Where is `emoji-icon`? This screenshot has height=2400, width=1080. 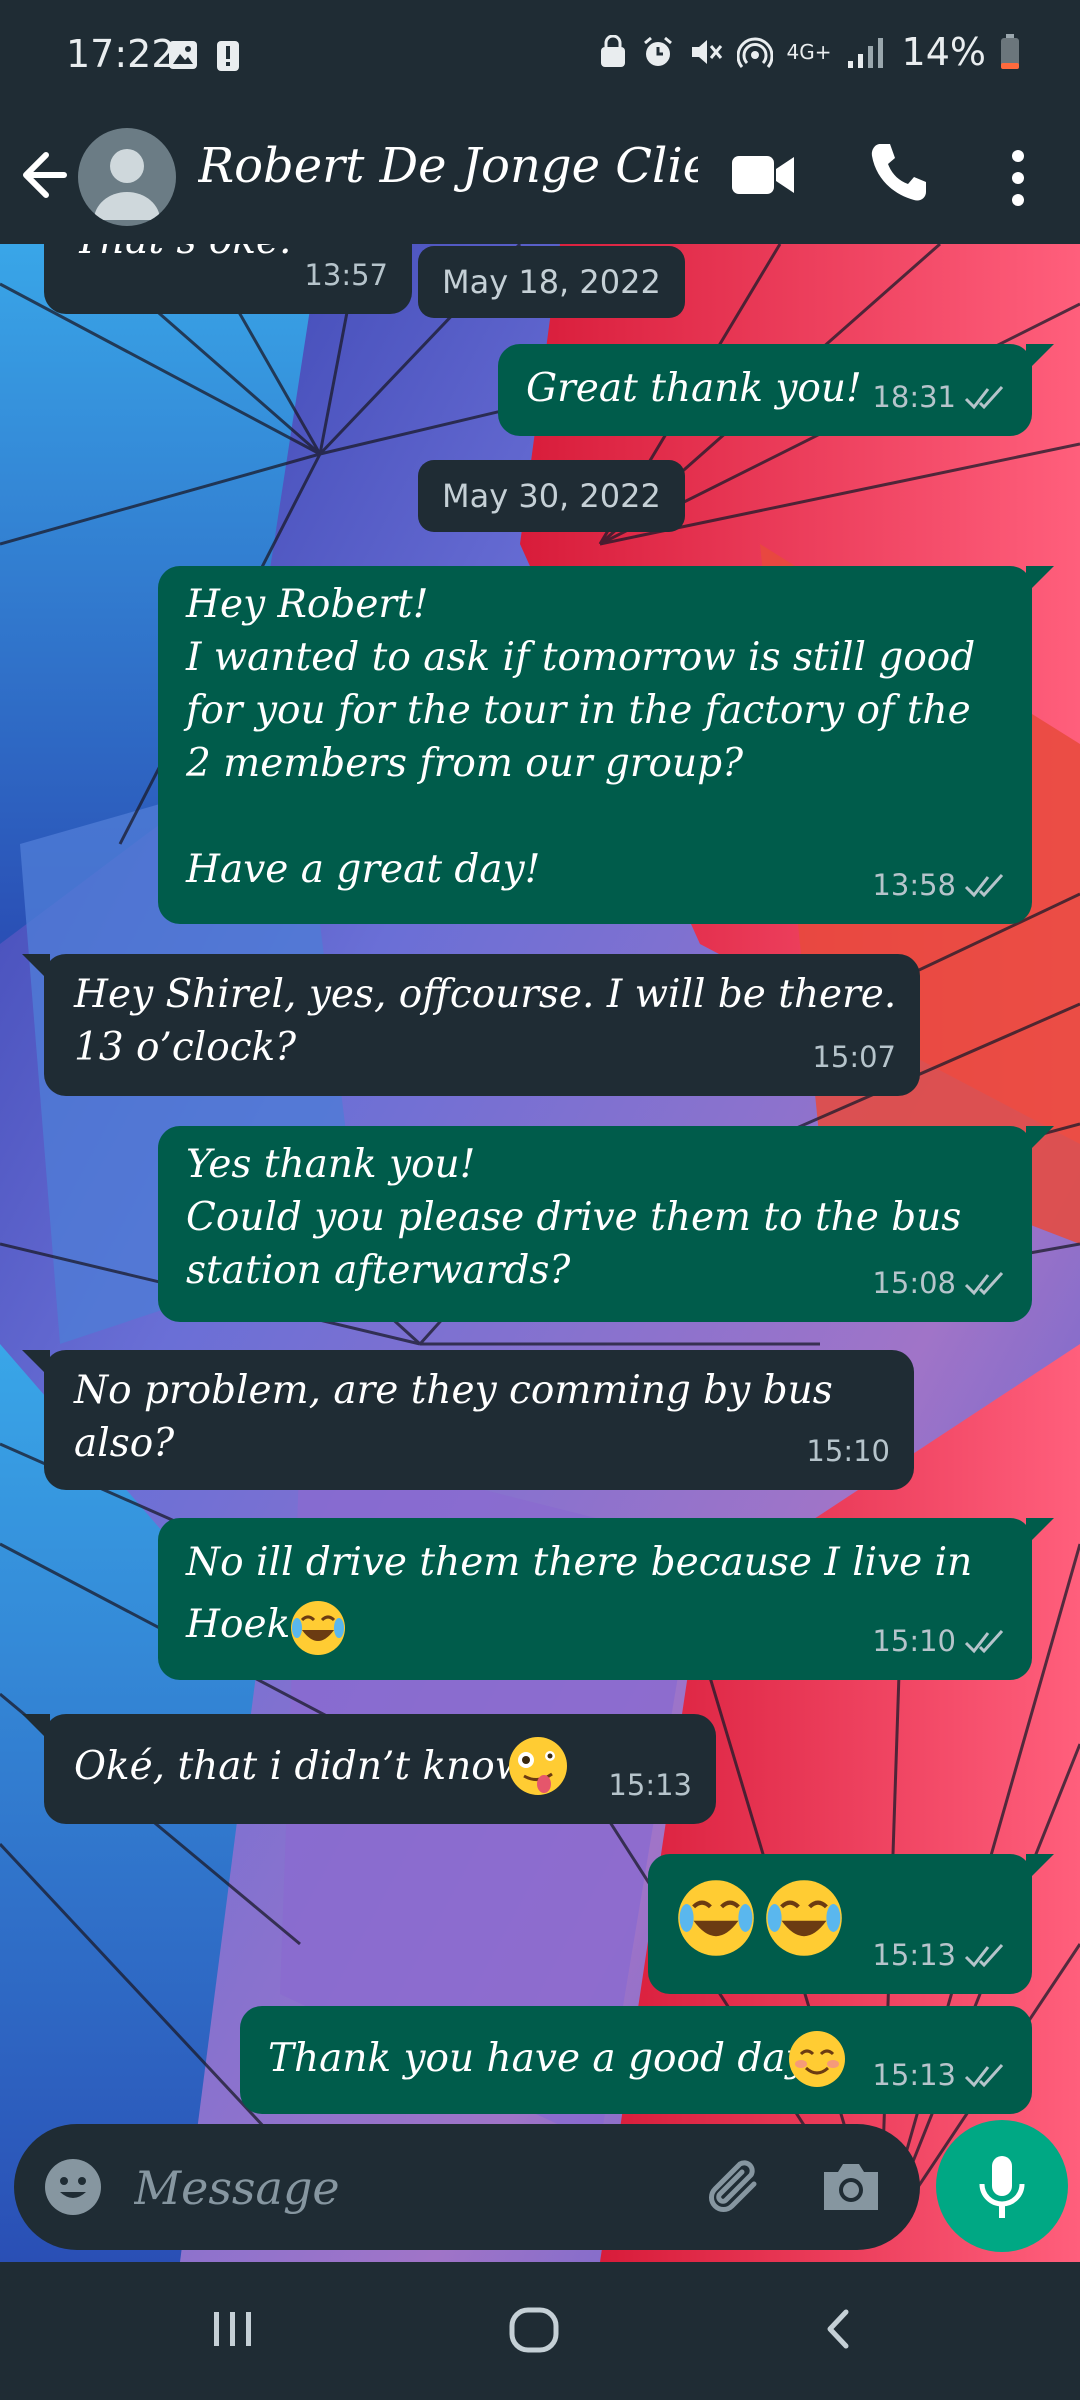
emoji-icon is located at coordinates (73, 2187).